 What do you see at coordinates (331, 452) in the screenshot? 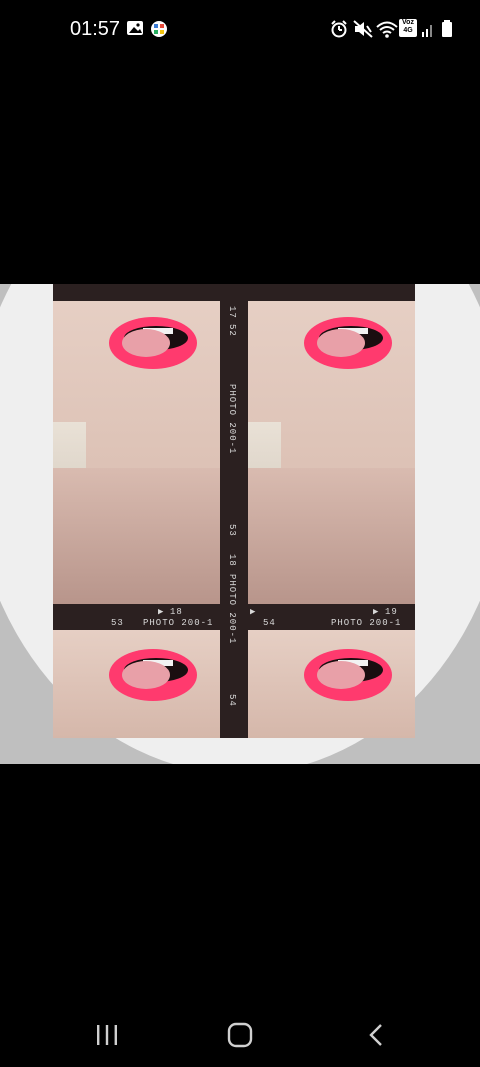
I see `frame-top-right` at bounding box center [331, 452].